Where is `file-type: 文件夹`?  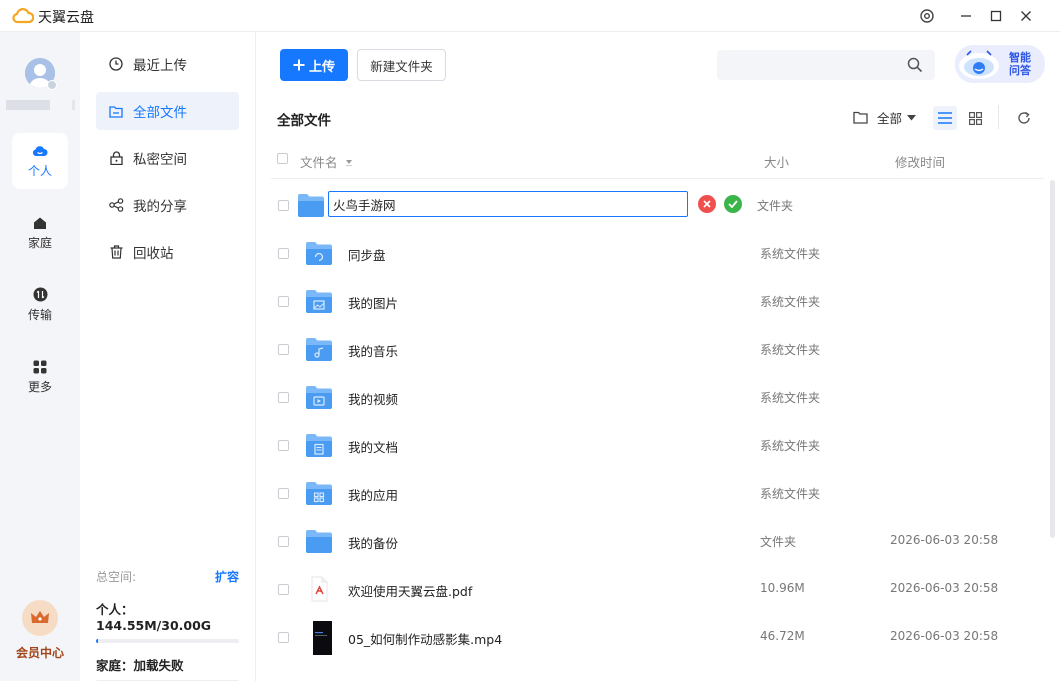 file-type: 文件夹 is located at coordinates (775, 206).